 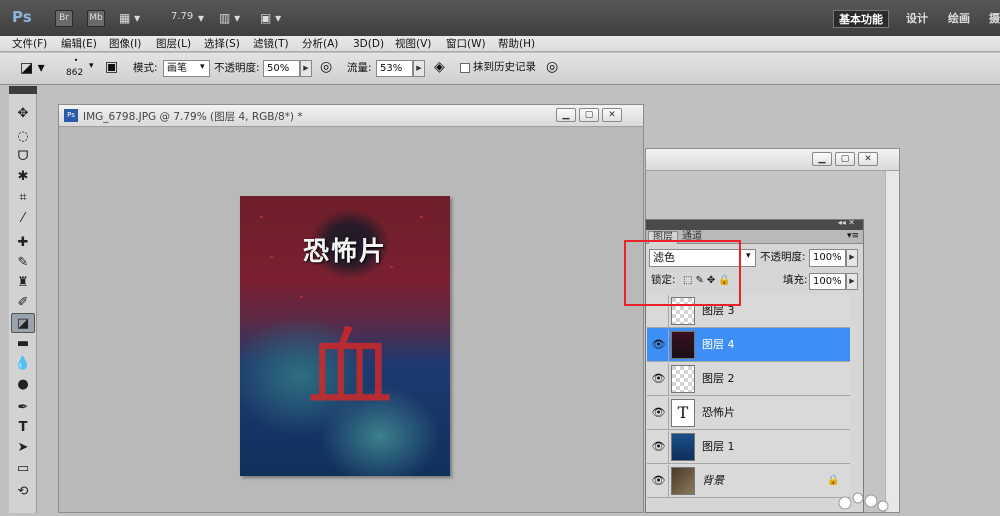 I want to click on arrange-documents-icon: ▥ ▾, so click(x=229, y=18).